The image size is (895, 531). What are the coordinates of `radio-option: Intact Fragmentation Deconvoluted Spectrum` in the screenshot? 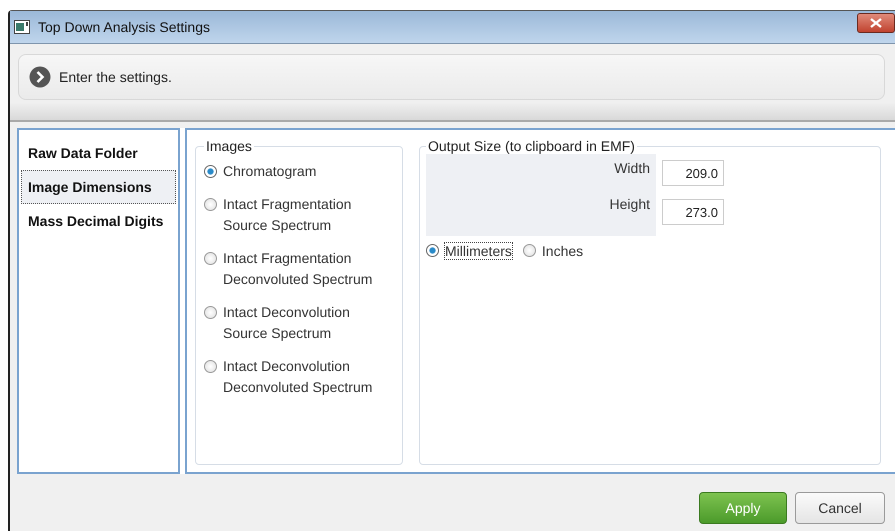 It's located at (299, 269).